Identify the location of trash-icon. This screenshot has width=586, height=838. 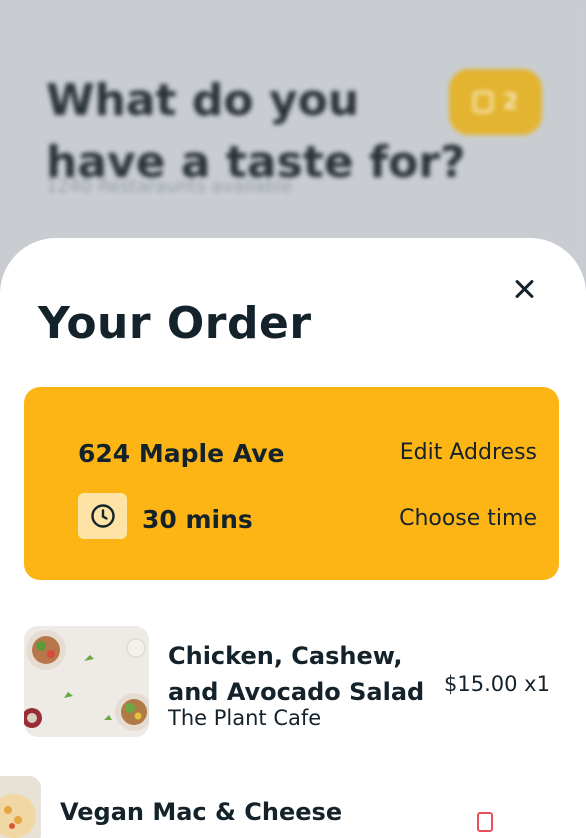
(485, 822).